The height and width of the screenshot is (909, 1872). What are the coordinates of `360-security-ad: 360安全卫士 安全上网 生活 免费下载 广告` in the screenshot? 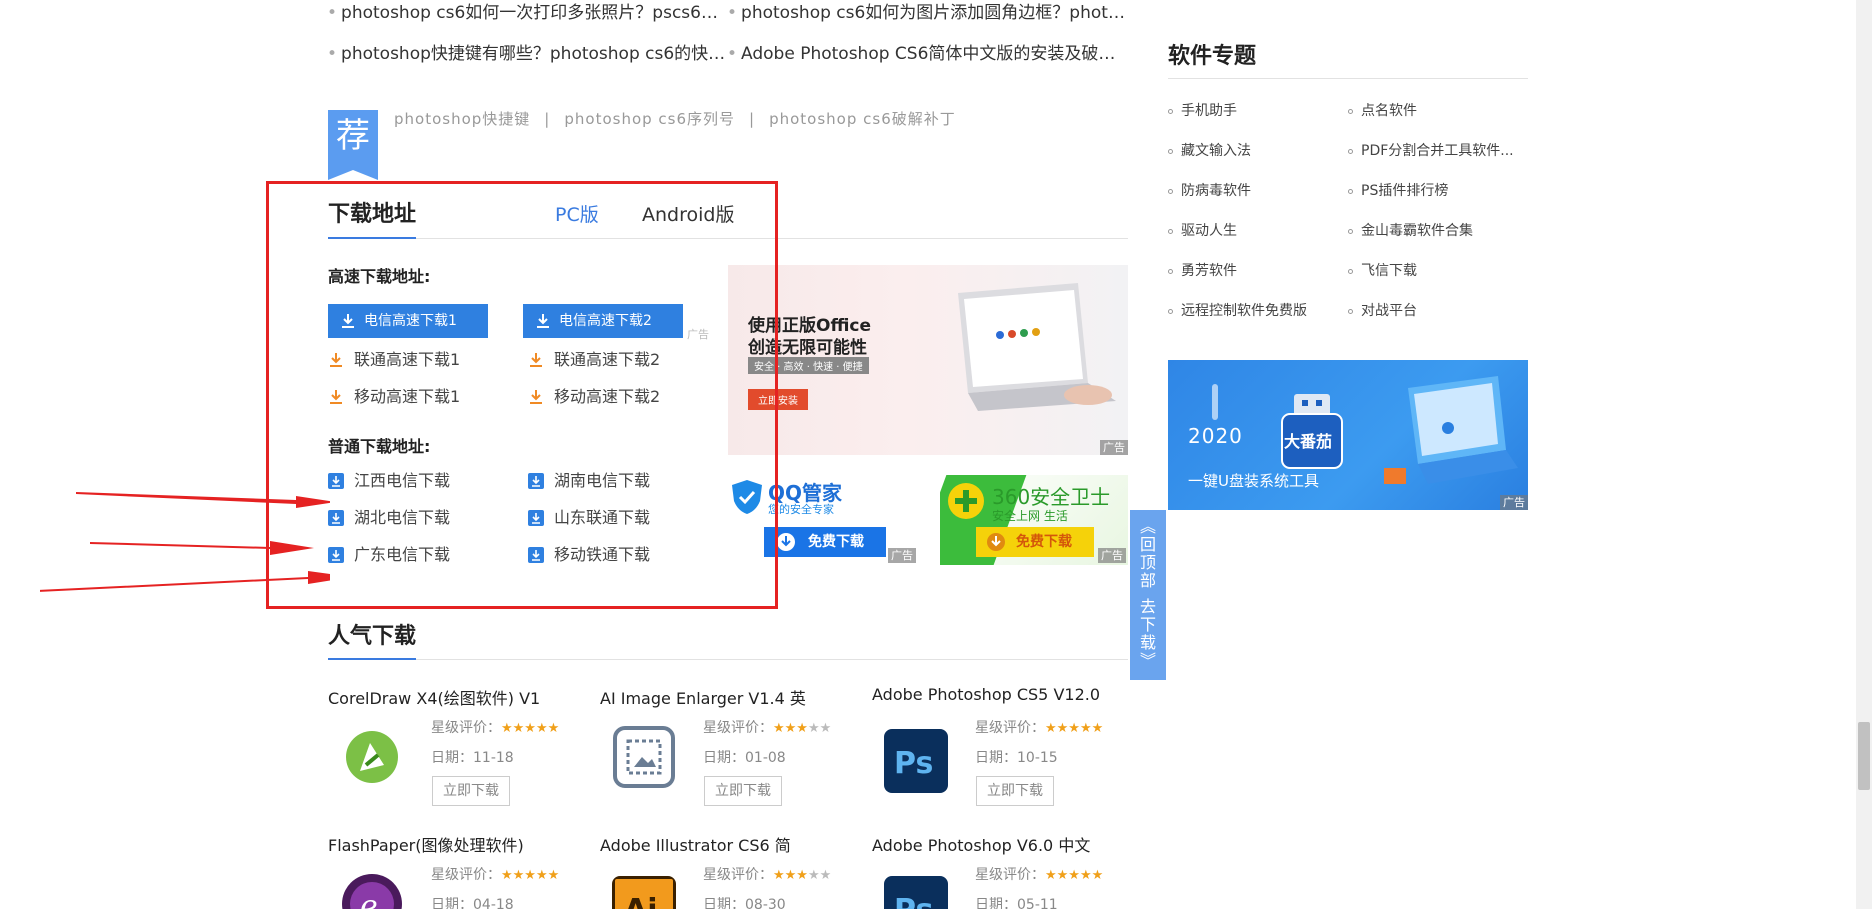 It's located at (1034, 520).